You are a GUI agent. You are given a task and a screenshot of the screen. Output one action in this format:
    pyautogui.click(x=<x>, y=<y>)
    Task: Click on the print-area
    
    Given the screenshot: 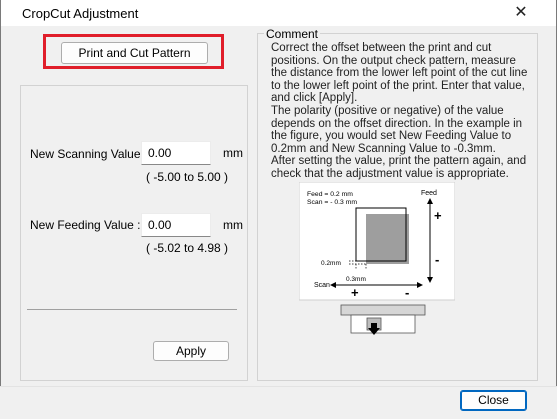 What is the action you would take?
    pyautogui.click(x=387, y=239)
    